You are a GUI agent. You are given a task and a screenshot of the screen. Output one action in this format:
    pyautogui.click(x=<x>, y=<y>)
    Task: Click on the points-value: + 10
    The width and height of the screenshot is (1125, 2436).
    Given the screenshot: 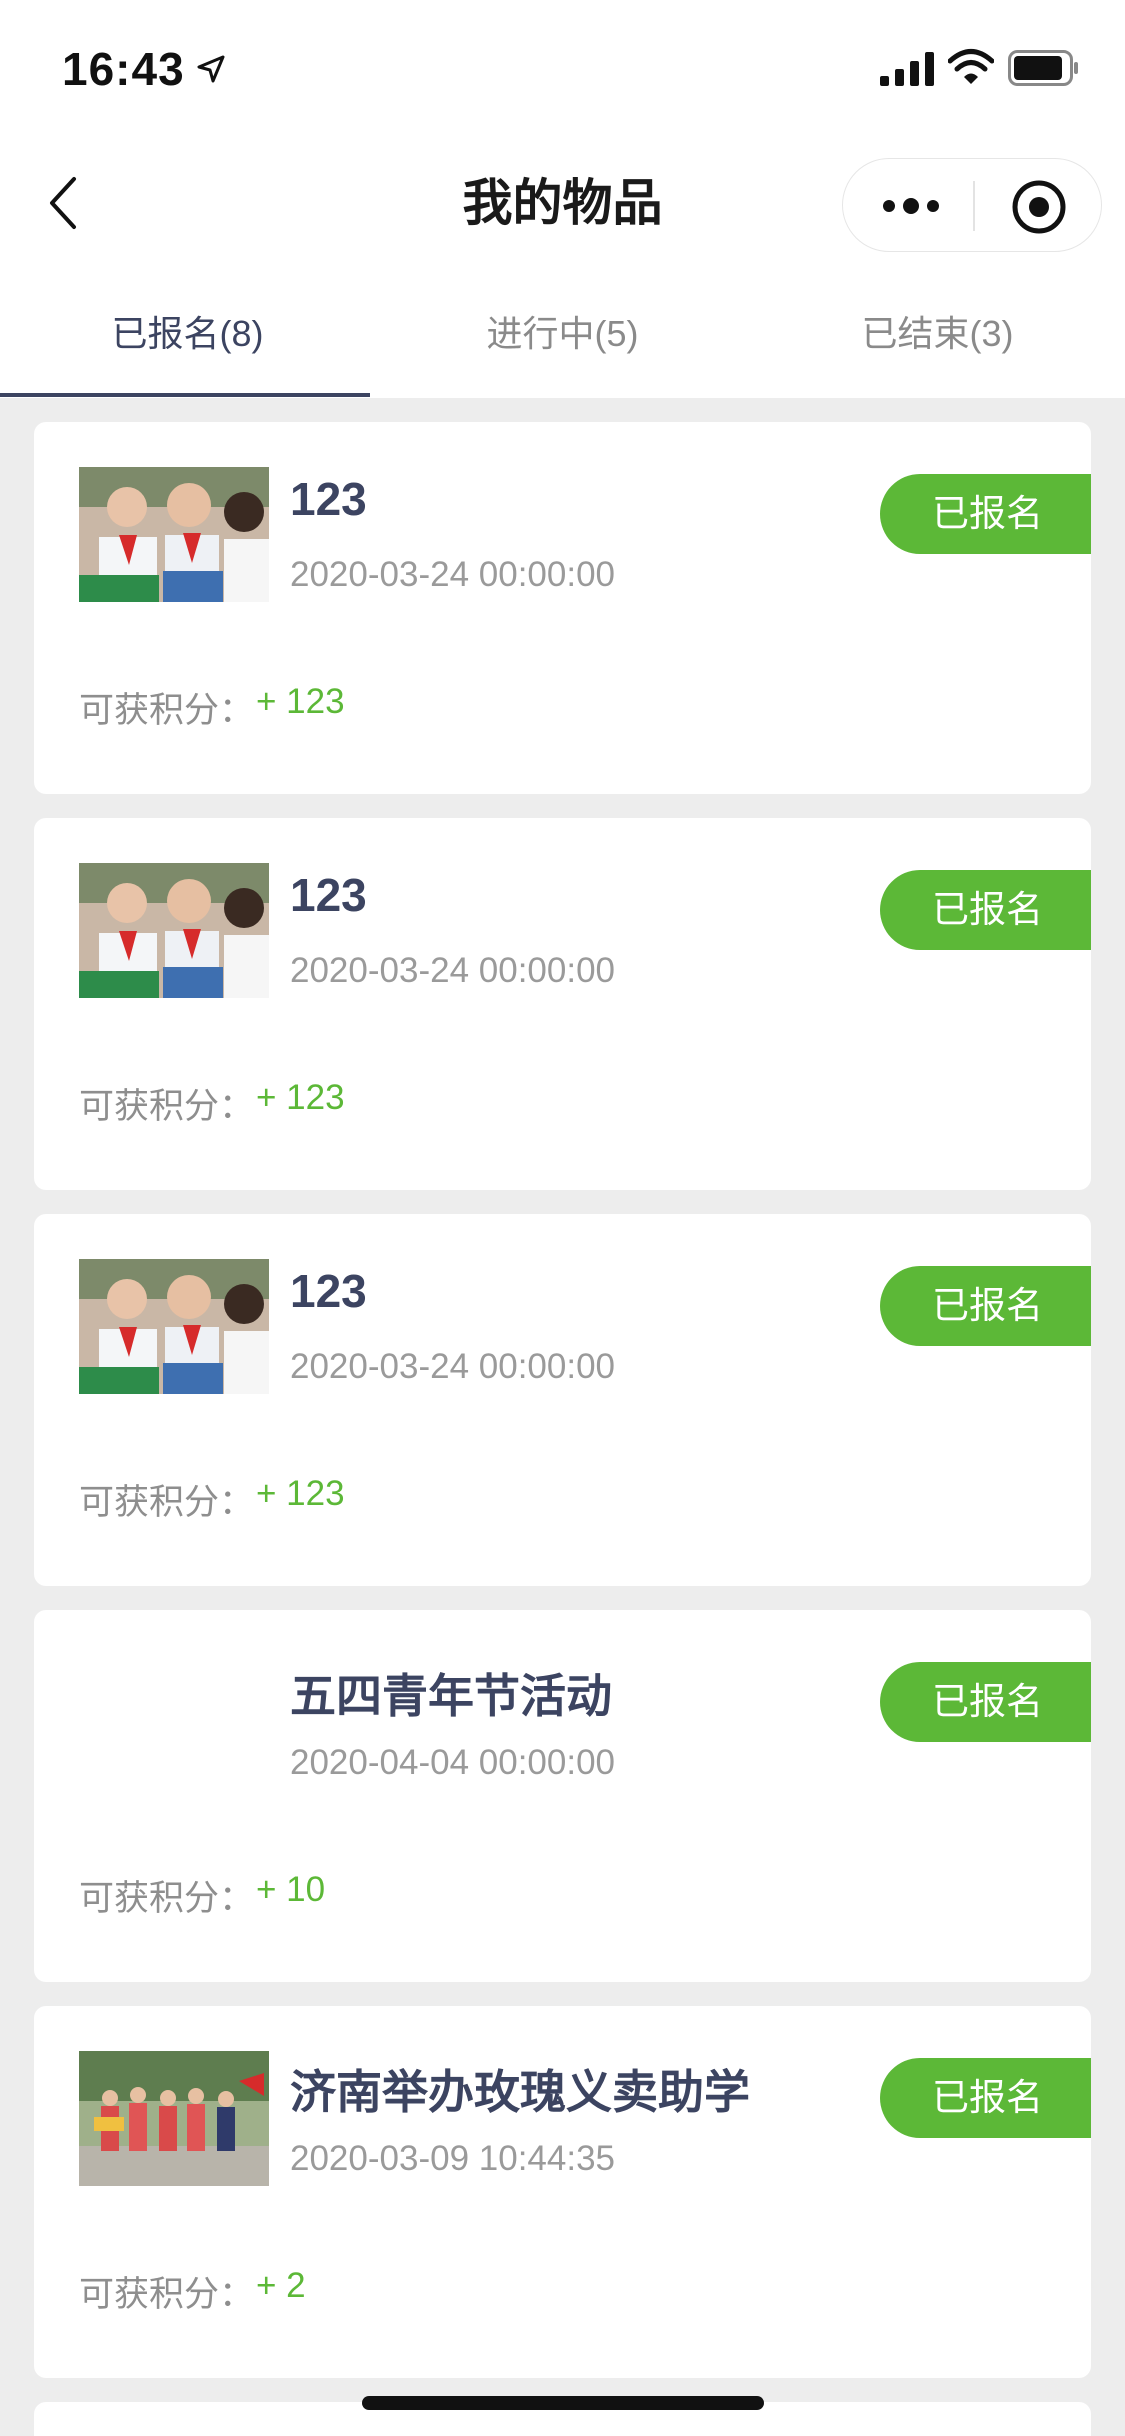 What is the action you would take?
    pyautogui.click(x=291, y=1889)
    